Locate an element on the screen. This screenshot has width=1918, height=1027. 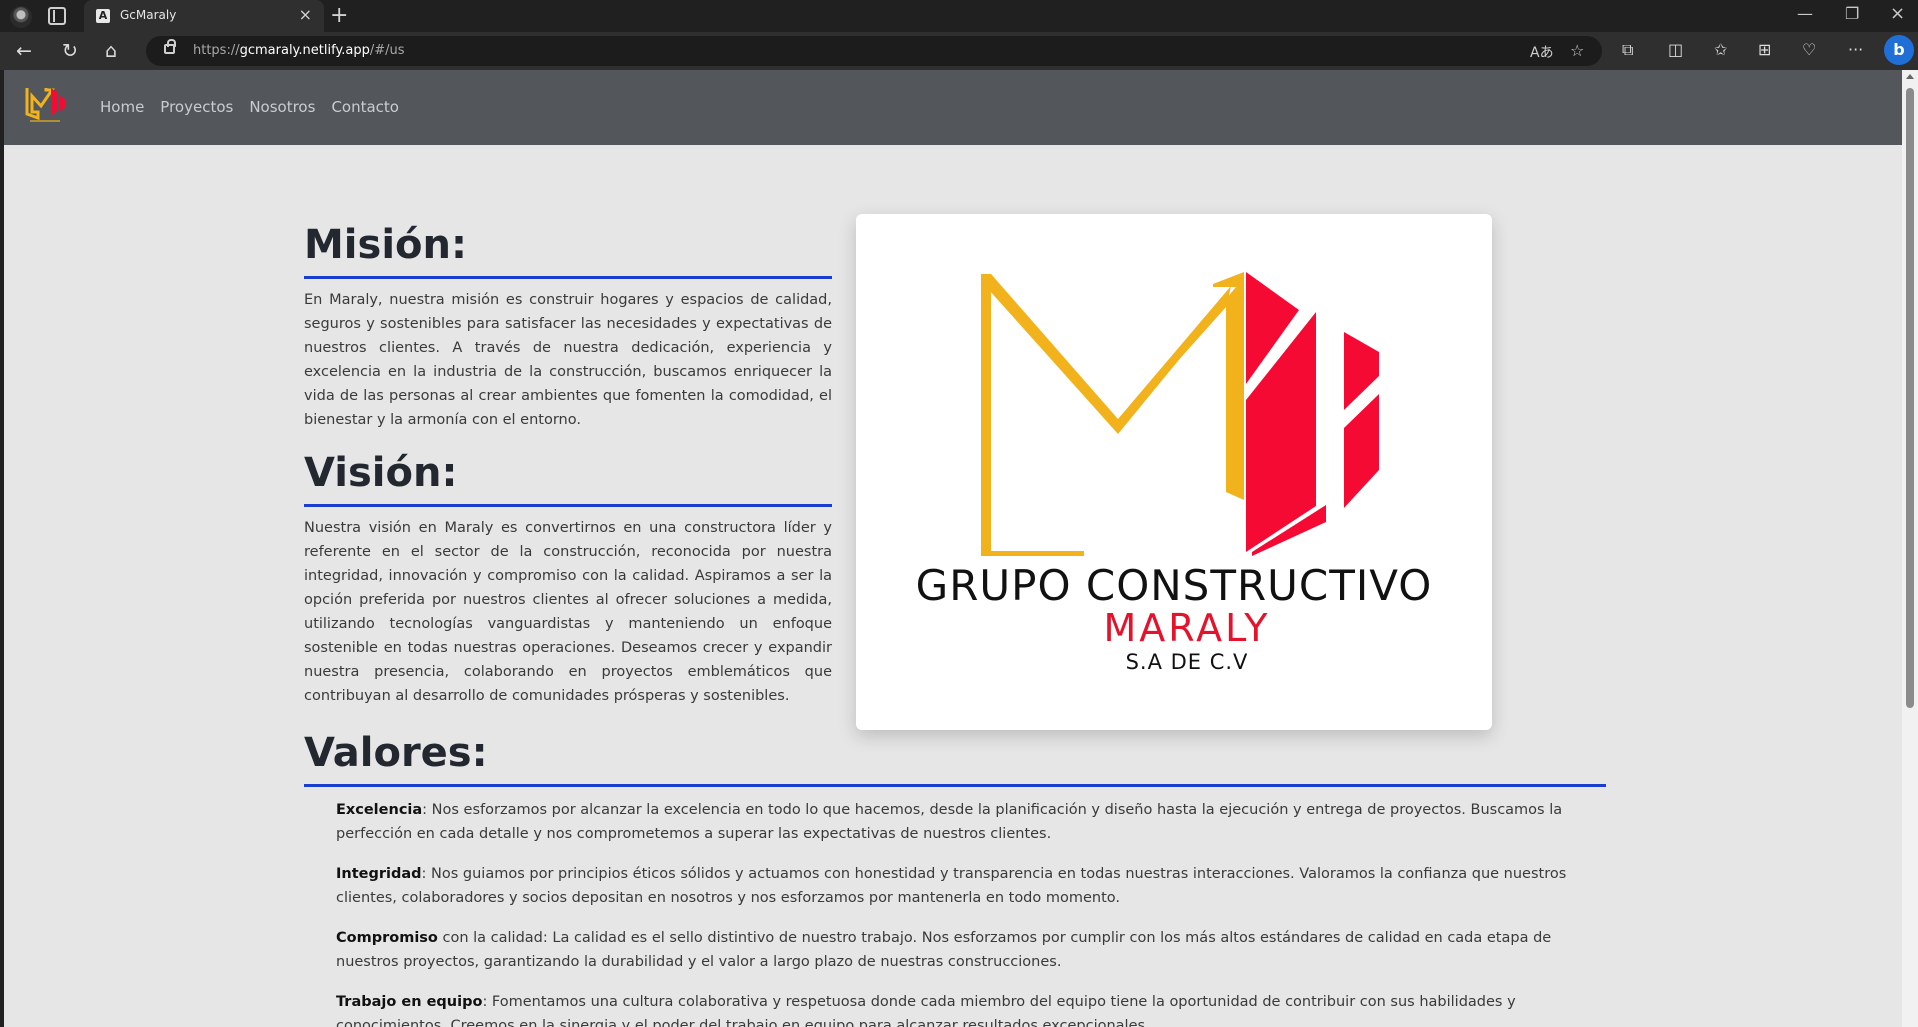
profile-avatar-icon is located at coordinates (21, 17).